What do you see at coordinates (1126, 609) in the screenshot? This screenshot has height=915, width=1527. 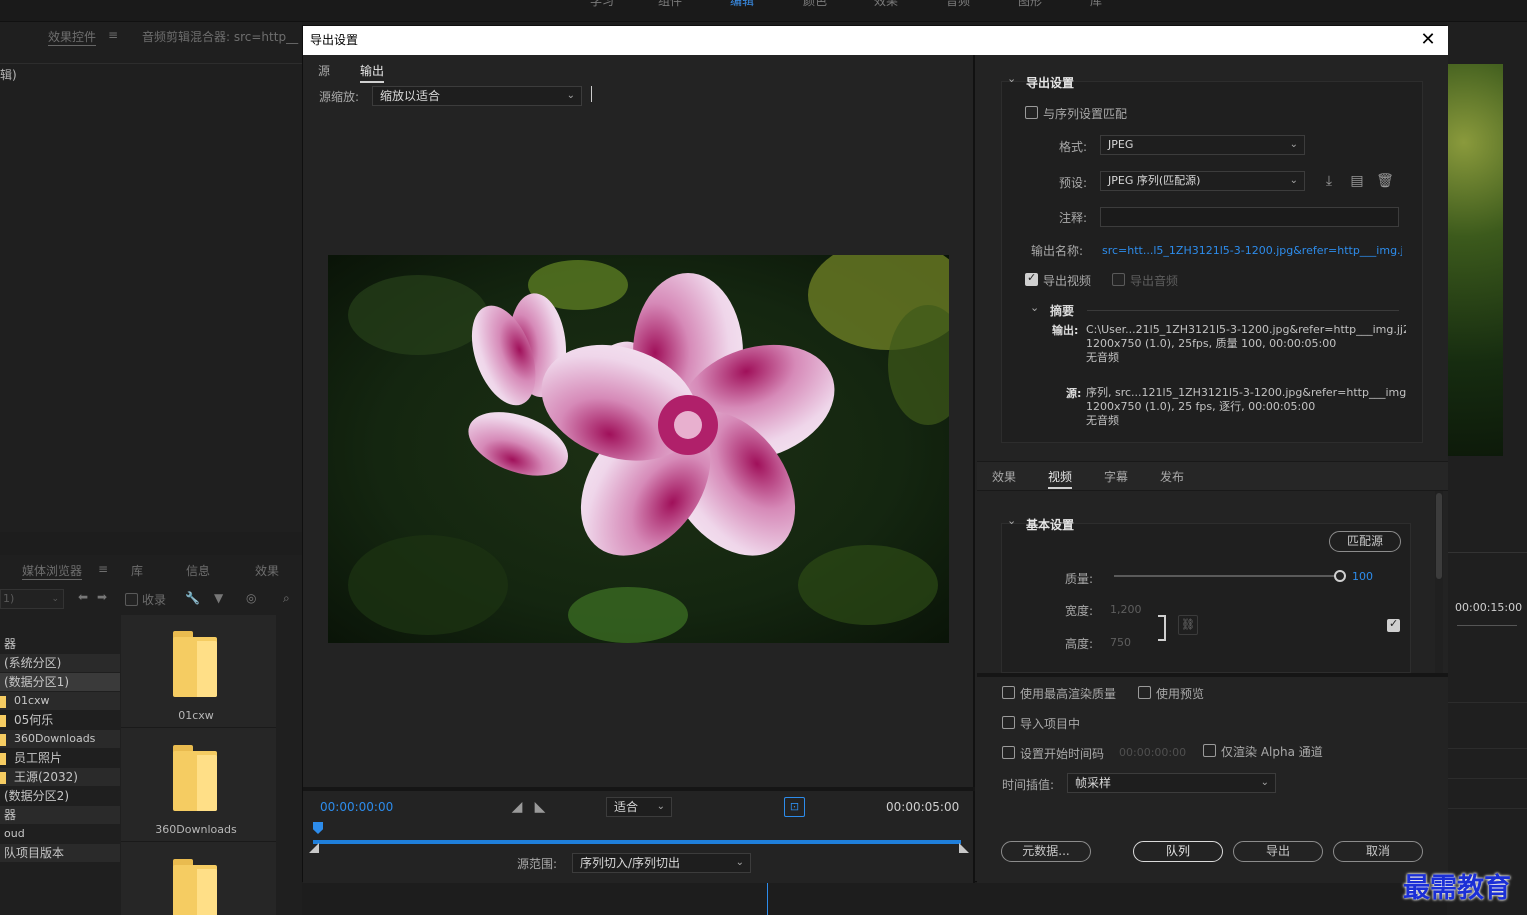 I see `width-value: 1,200` at bounding box center [1126, 609].